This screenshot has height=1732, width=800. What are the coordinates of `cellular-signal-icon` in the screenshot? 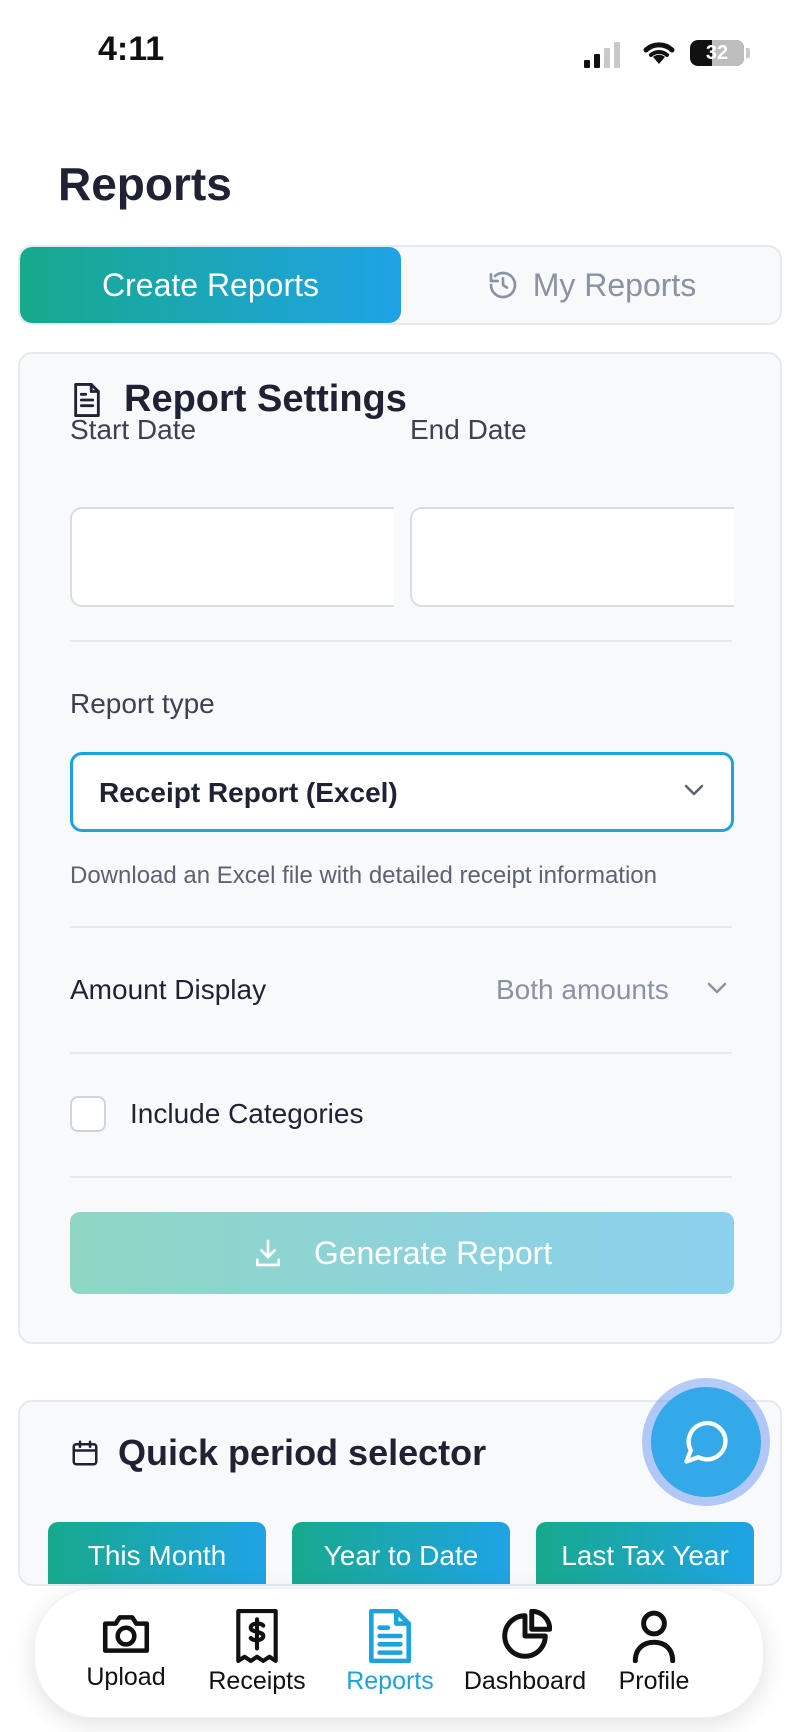 It's located at (602, 55).